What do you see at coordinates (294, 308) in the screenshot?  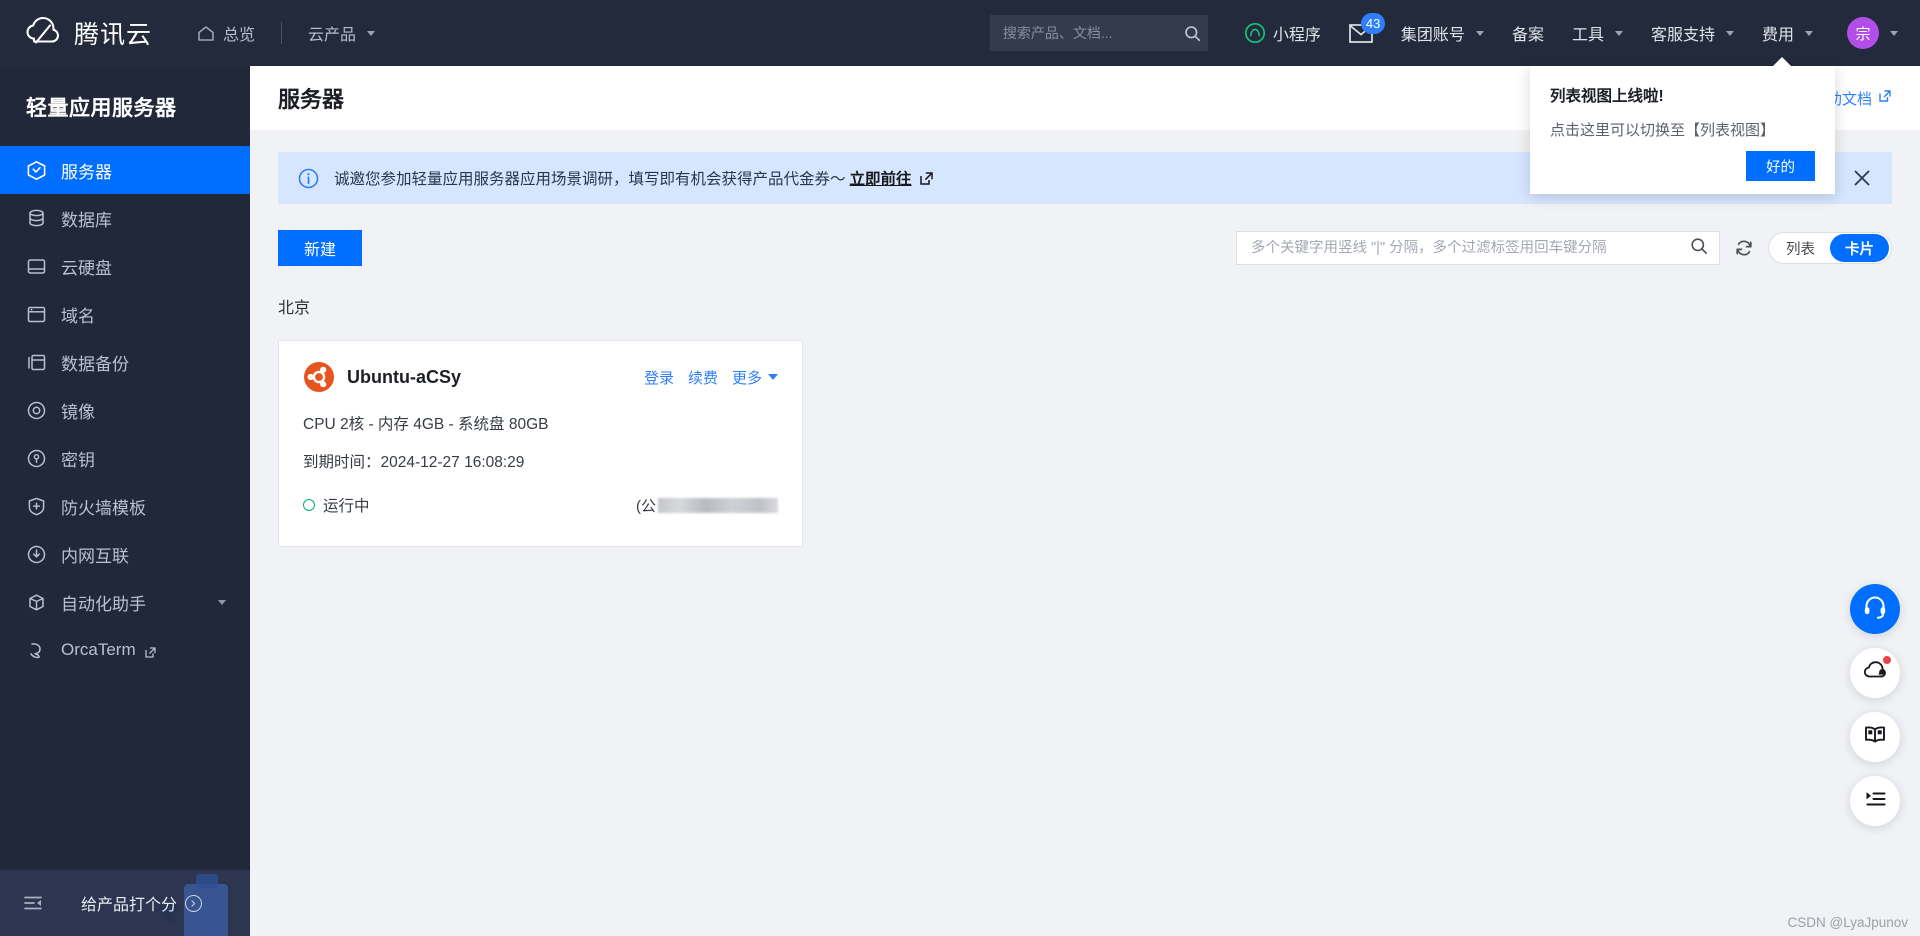 I see `region-label: 北京` at bounding box center [294, 308].